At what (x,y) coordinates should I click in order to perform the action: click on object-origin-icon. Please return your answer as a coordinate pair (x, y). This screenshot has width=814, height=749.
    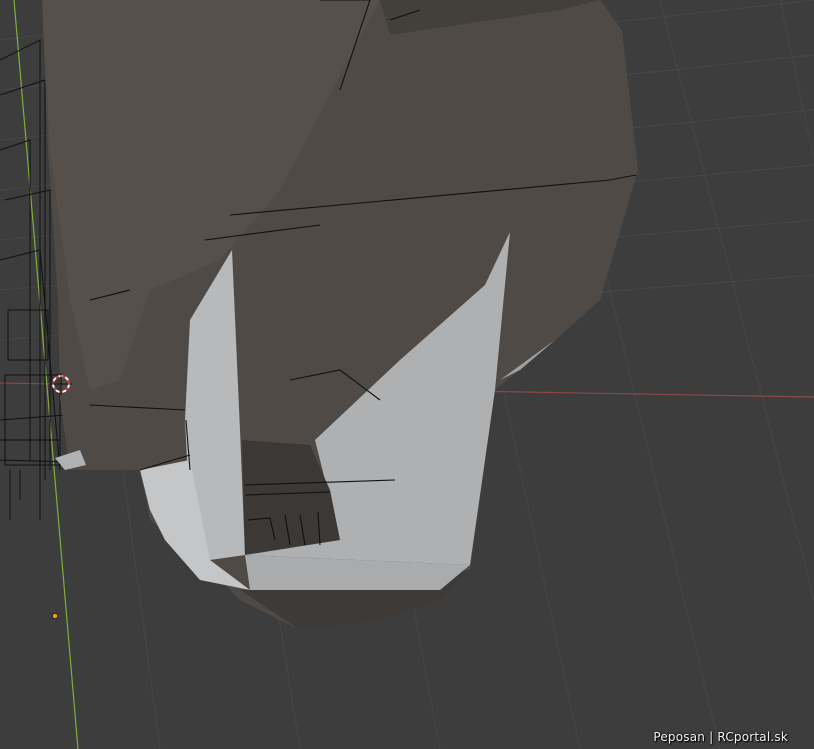
    Looking at the image, I should click on (55, 616).